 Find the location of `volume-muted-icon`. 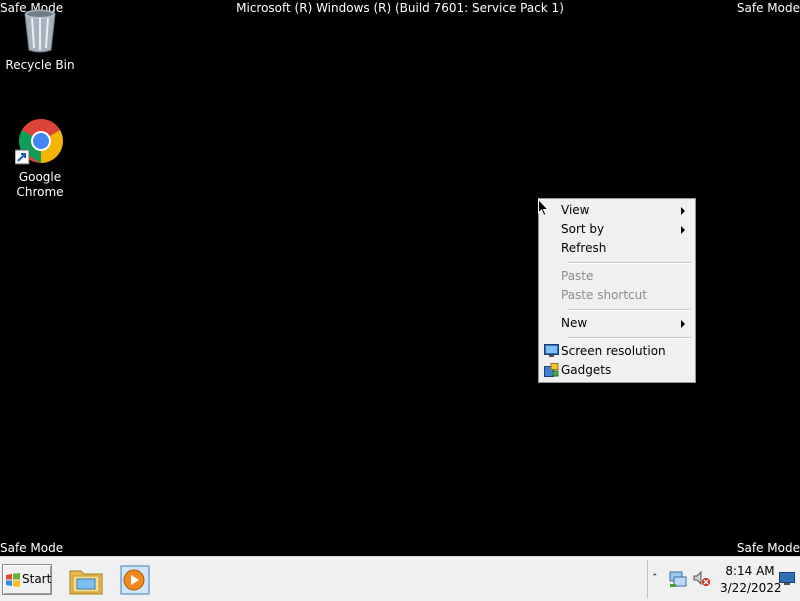

volume-muted-icon is located at coordinates (702, 579).